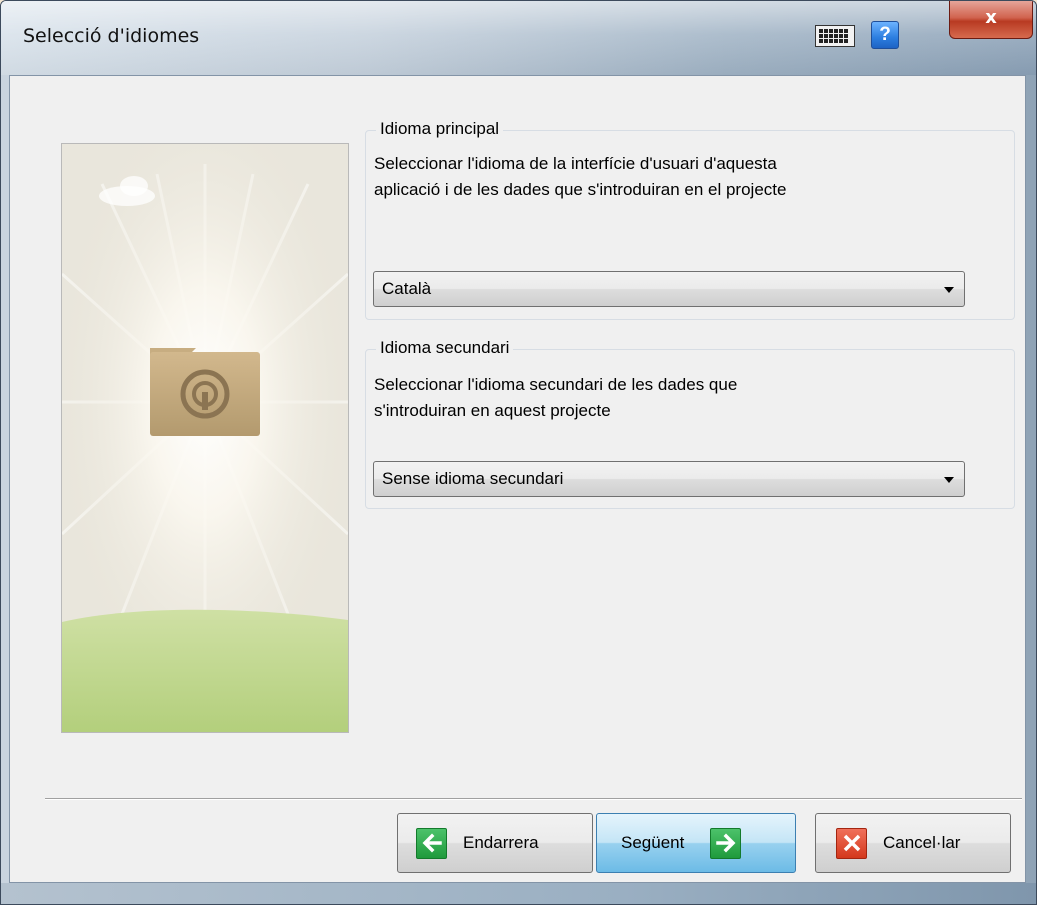 The image size is (1037, 905). What do you see at coordinates (991, 20) in the screenshot?
I see `close-button: x` at bounding box center [991, 20].